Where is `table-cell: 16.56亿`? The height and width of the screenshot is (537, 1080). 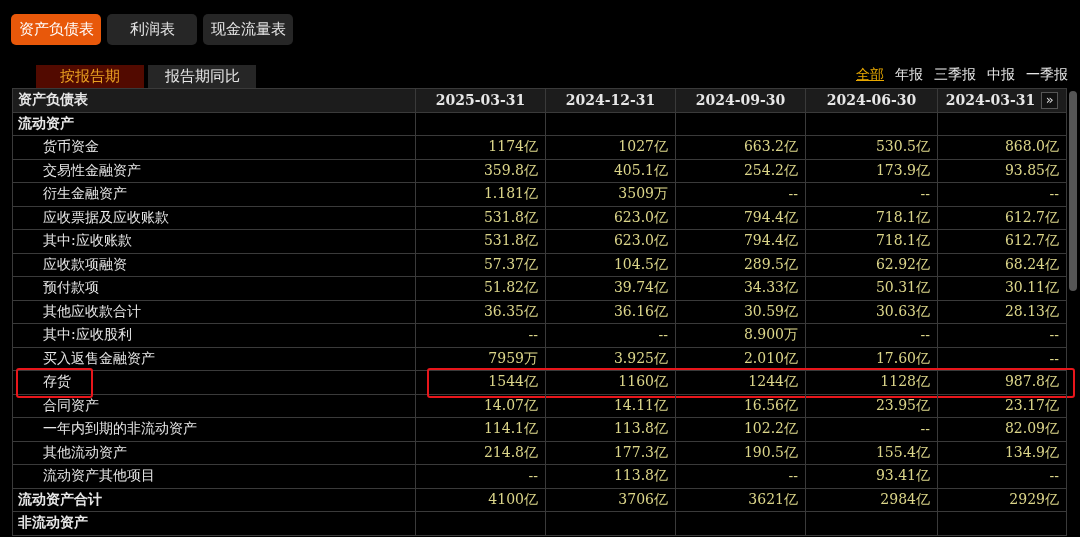
table-cell: 16.56亿 is located at coordinates (770, 405).